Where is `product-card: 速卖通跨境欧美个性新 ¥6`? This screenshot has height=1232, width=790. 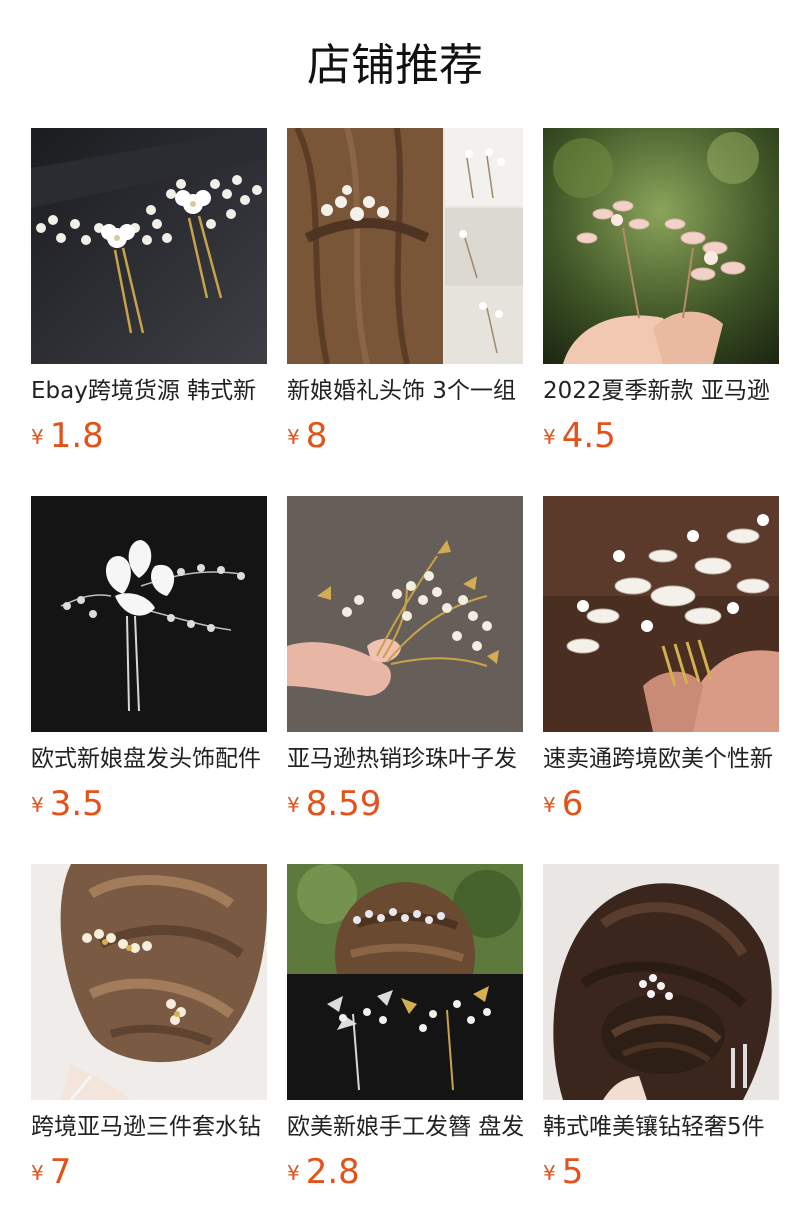
product-card: 速卖通跨境欧美个性新 ¥6 is located at coordinates (661, 666).